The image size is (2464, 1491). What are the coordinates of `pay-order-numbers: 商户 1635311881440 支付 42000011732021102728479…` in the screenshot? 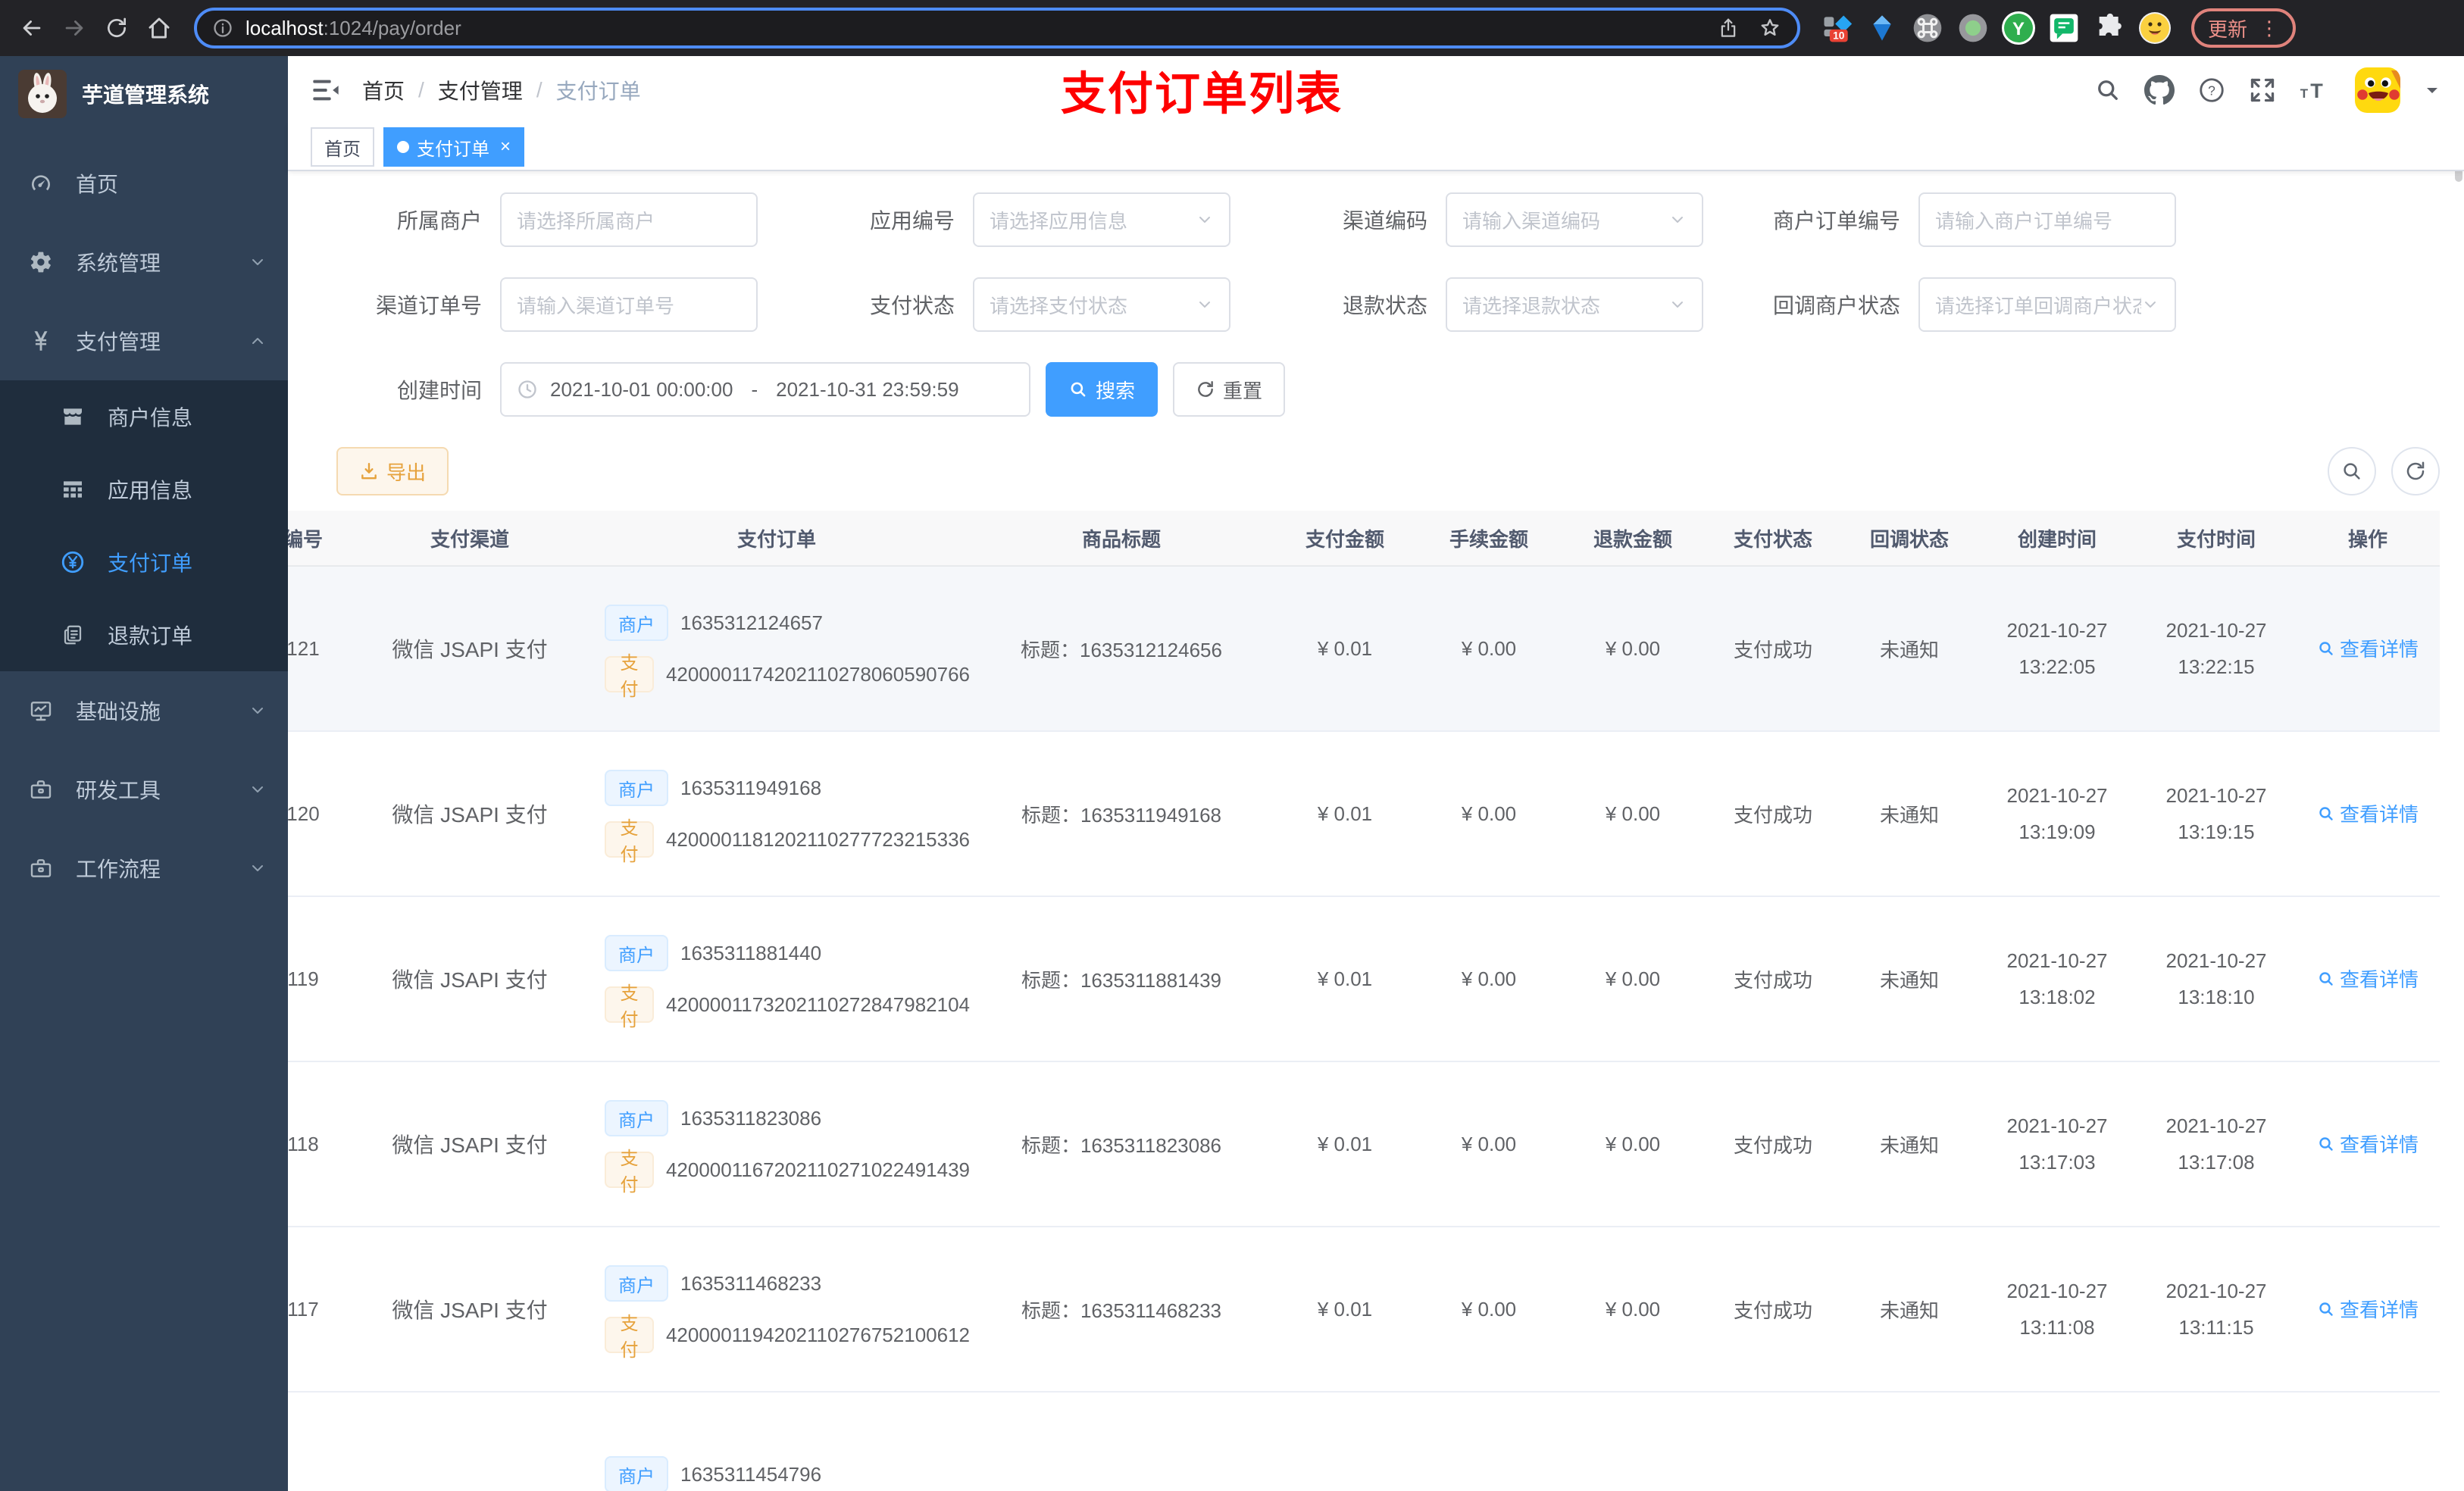 It's located at (776, 982).